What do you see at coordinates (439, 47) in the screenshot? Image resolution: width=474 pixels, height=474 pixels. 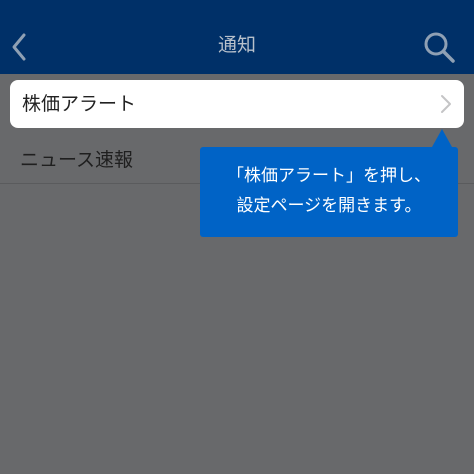 I see `search-icon` at bounding box center [439, 47].